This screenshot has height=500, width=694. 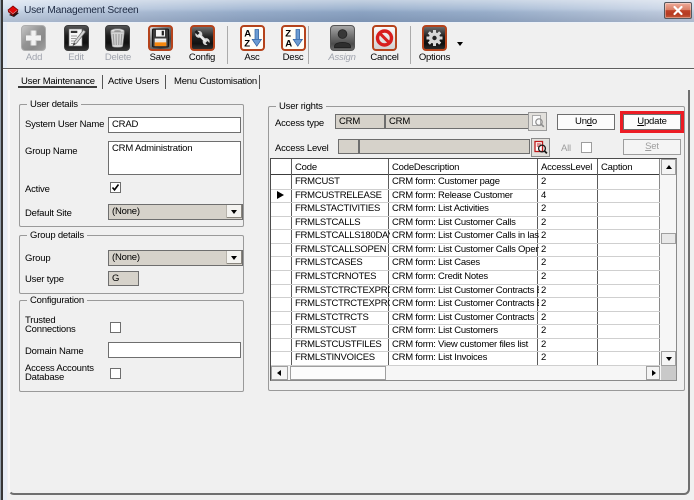 I want to click on svg-text: Z, so click(x=247, y=43).